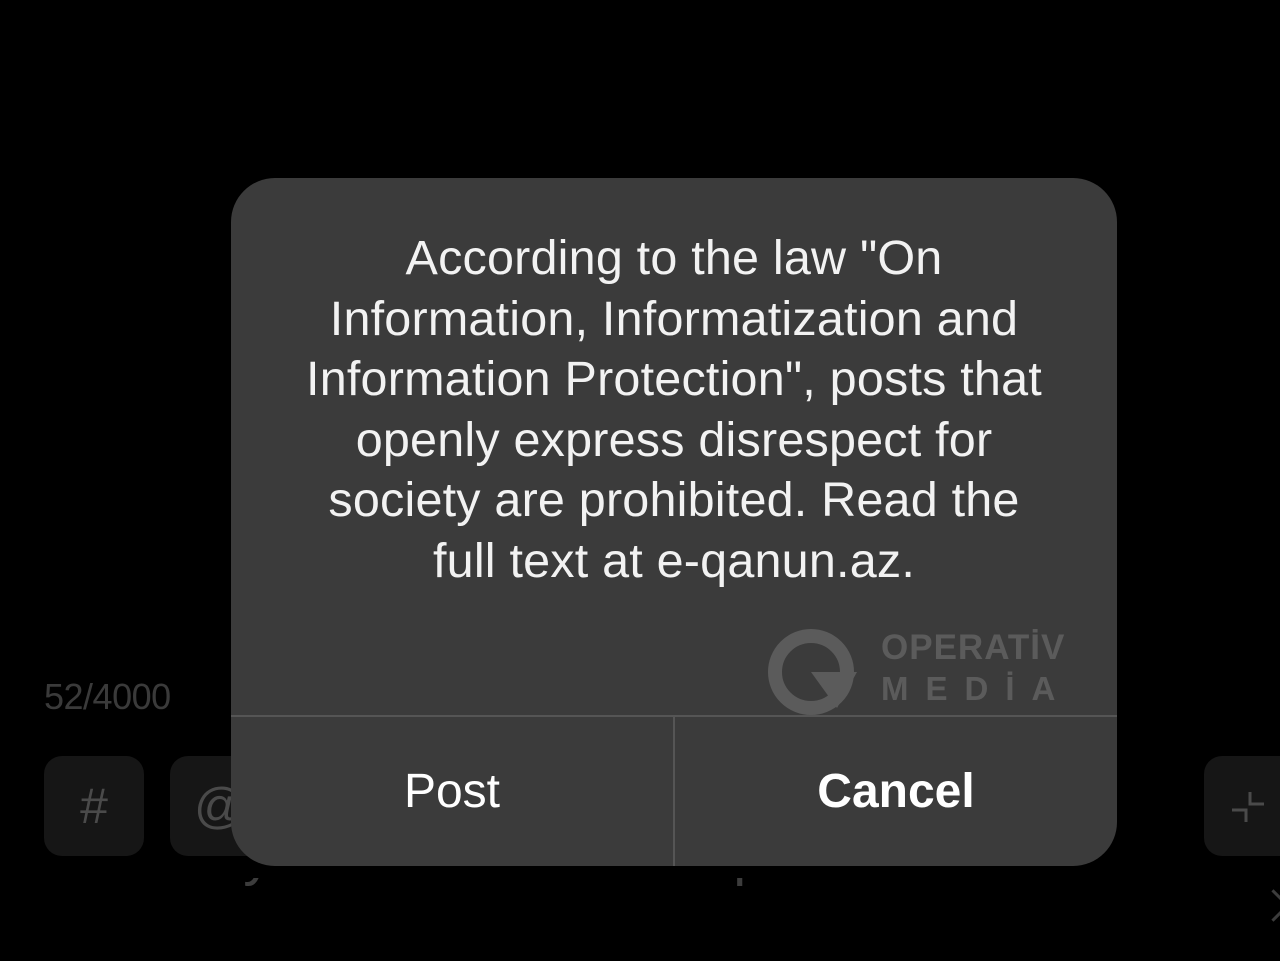  Describe the element at coordinates (1248, 807) in the screenshot. I see `collapse-icon` at that location.